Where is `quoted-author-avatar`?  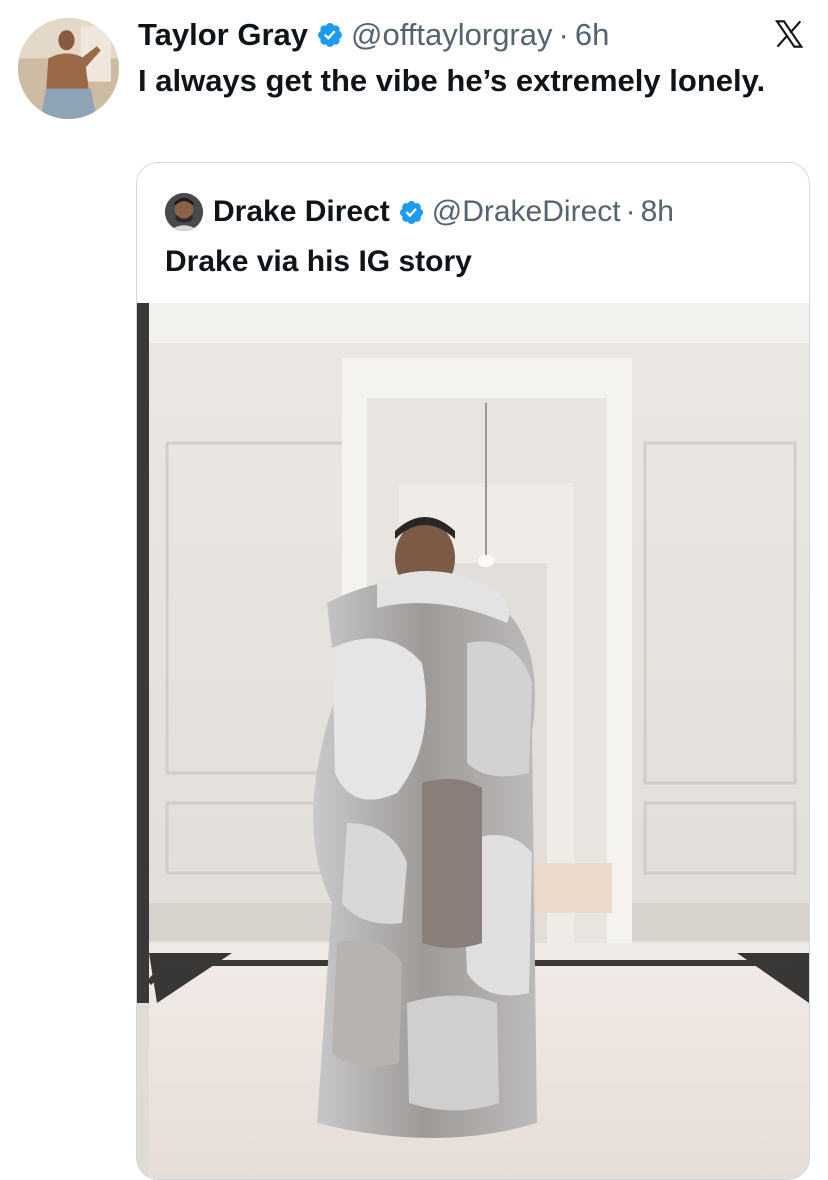 quoted-author-avatar is located at coordinates (184, 212).